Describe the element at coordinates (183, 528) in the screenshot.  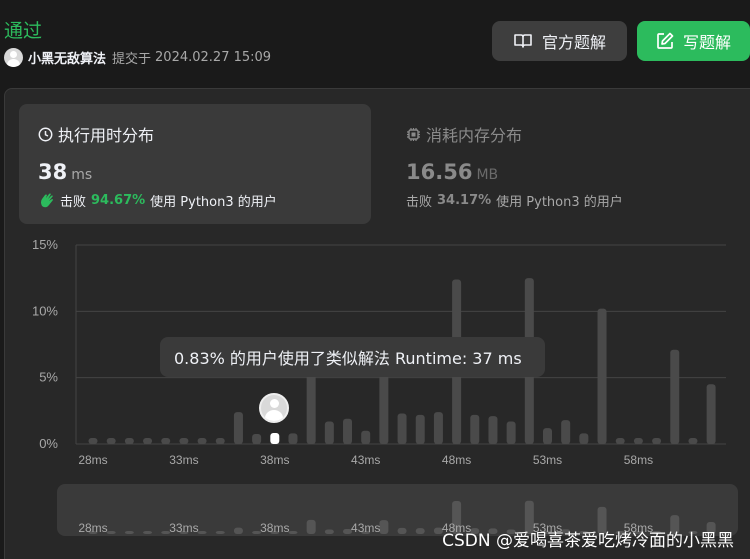
I see `mini-x-tick-label: 33ms` at that location.